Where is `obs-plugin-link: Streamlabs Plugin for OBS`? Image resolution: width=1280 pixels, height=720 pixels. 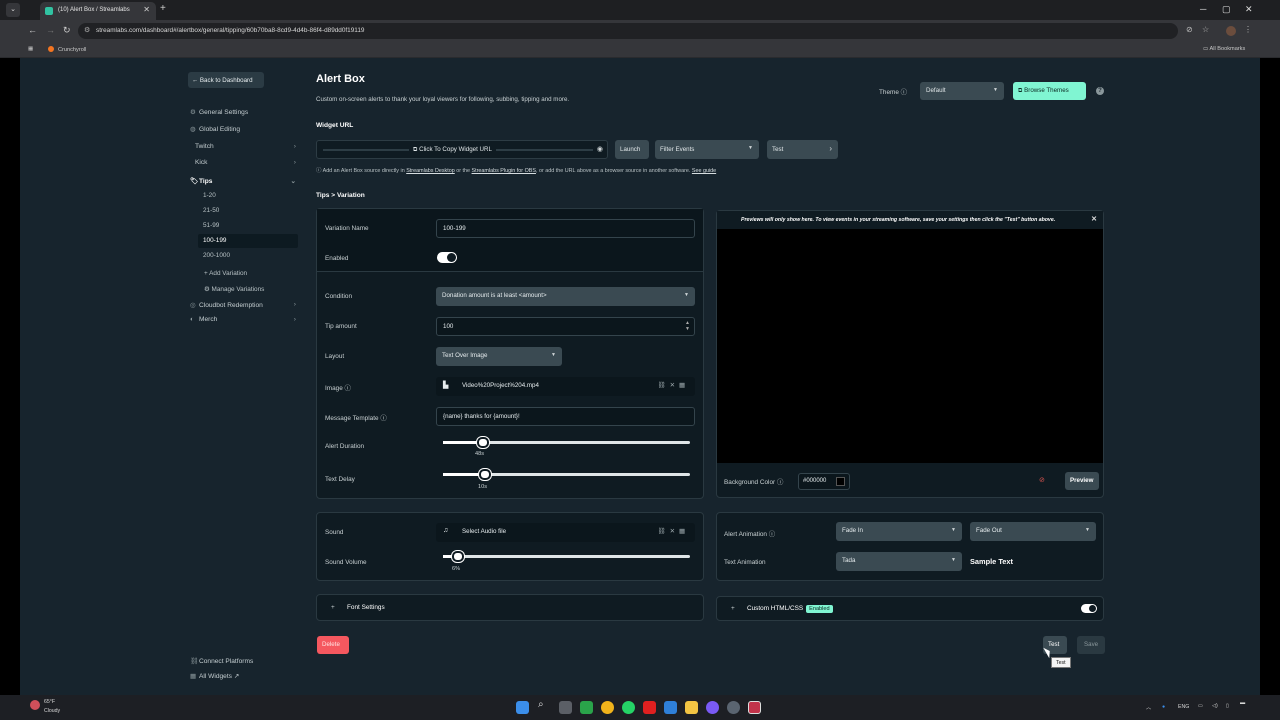
obs-plugin-link: Streamlabs Plugin for OBS is located at coordinates (504, 171).